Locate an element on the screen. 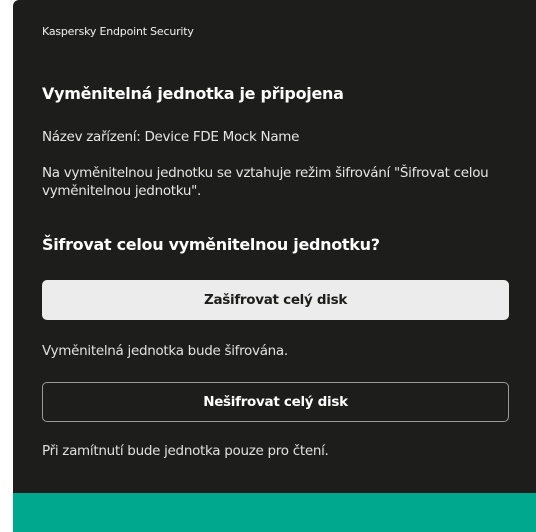 This screenshot has height=532, width=536. device-info: Název zařízení: Device FDE Mock Name is located at coordinates (170, 137).